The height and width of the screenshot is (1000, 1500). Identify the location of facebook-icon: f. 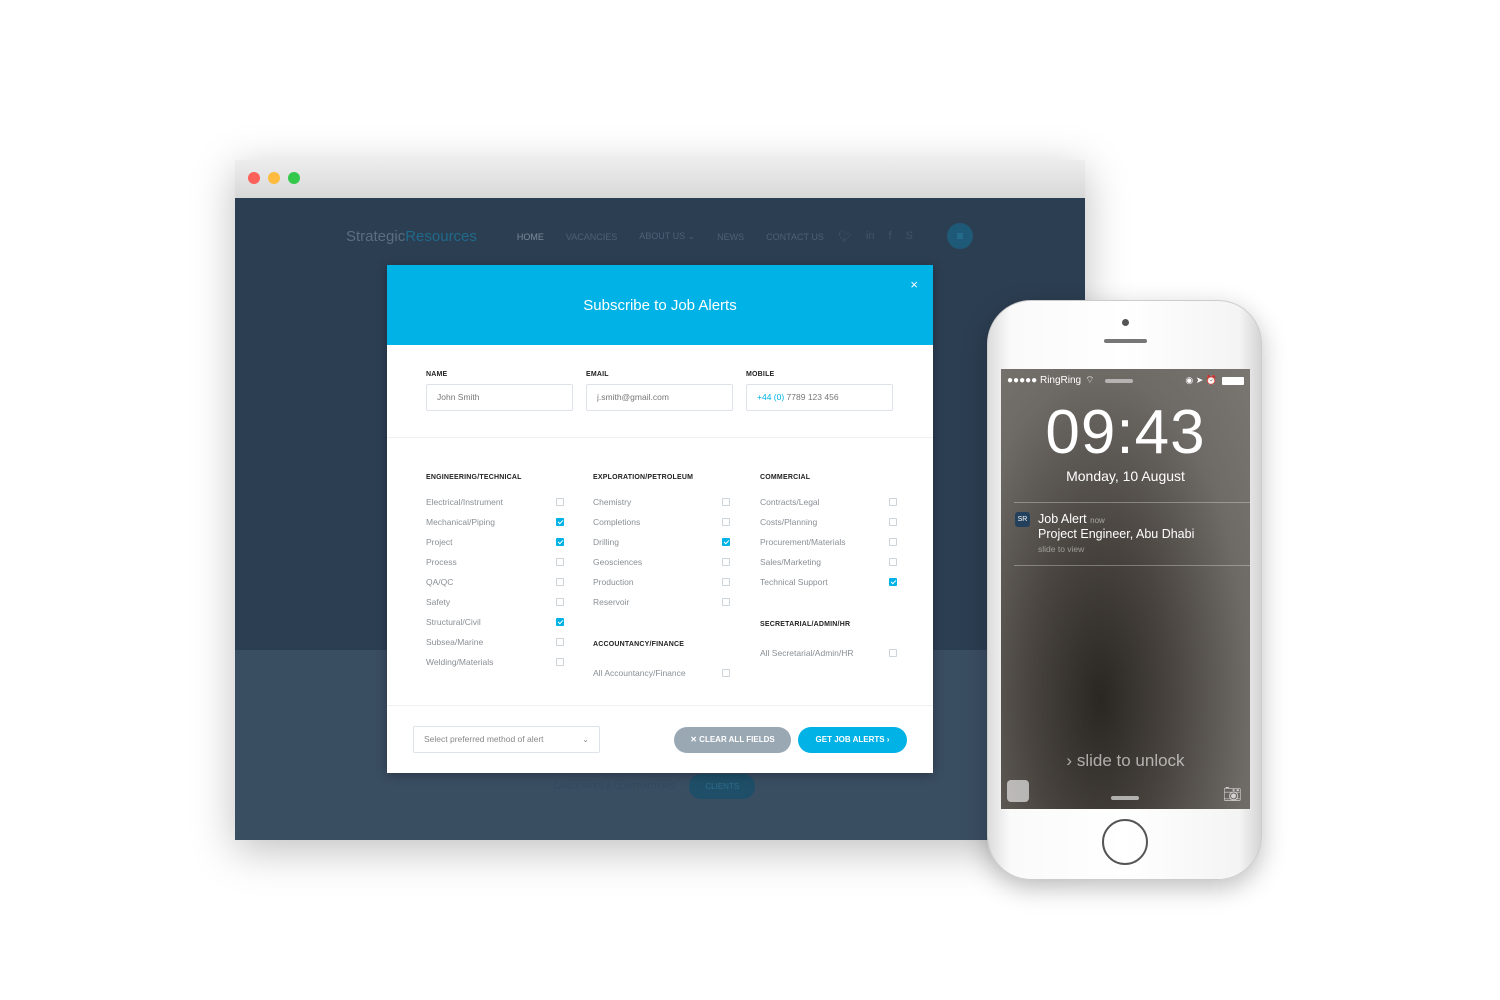
(890, 236).